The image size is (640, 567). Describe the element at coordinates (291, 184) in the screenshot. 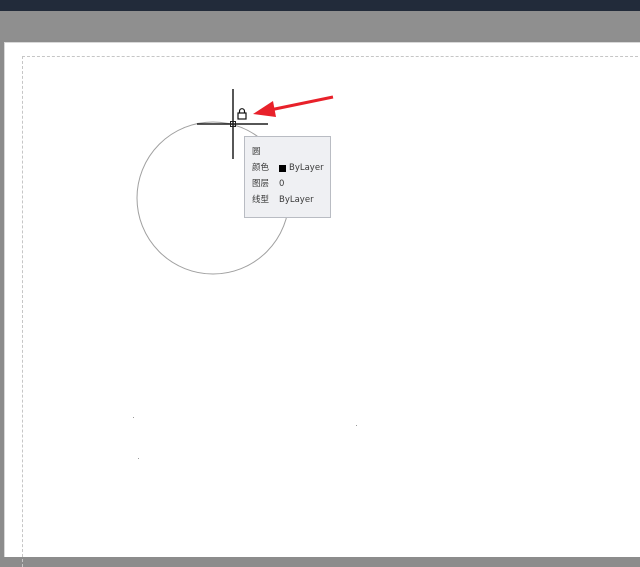

I see `tooltip-row-layer: 图层 0` at that location.